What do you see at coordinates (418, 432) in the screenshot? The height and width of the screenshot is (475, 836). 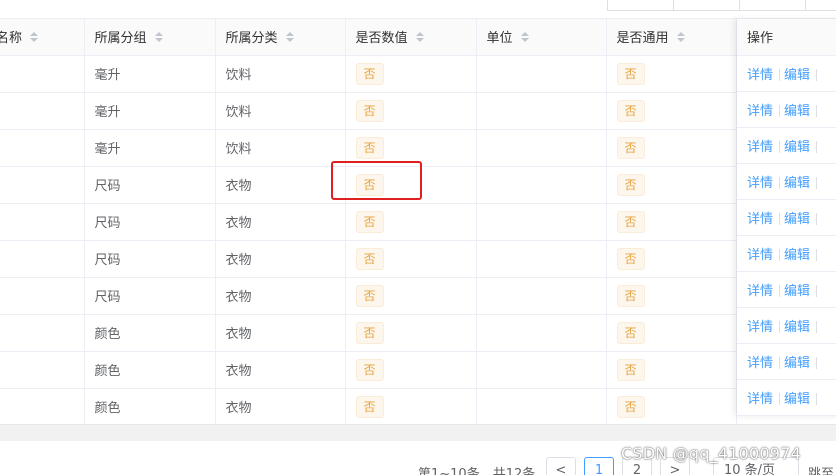 I see `horizontal-scrollbar` at bounding box center [418, 432].